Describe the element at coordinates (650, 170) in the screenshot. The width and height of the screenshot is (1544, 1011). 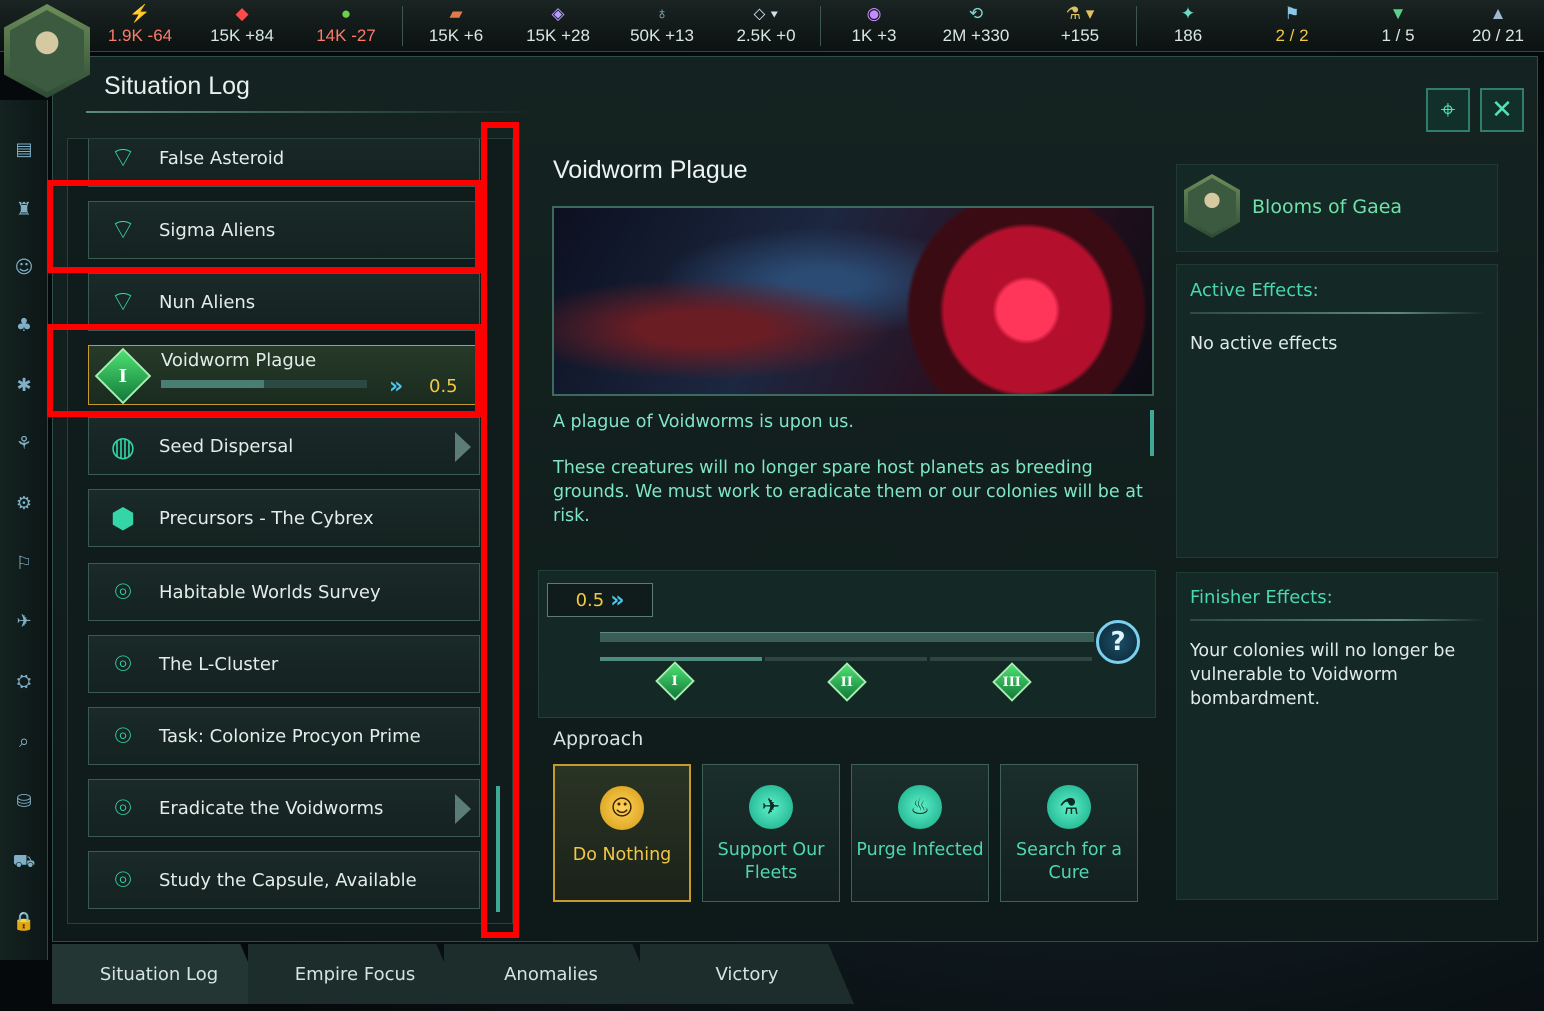
I see `situation-title: Voidworm Plague` at that location.